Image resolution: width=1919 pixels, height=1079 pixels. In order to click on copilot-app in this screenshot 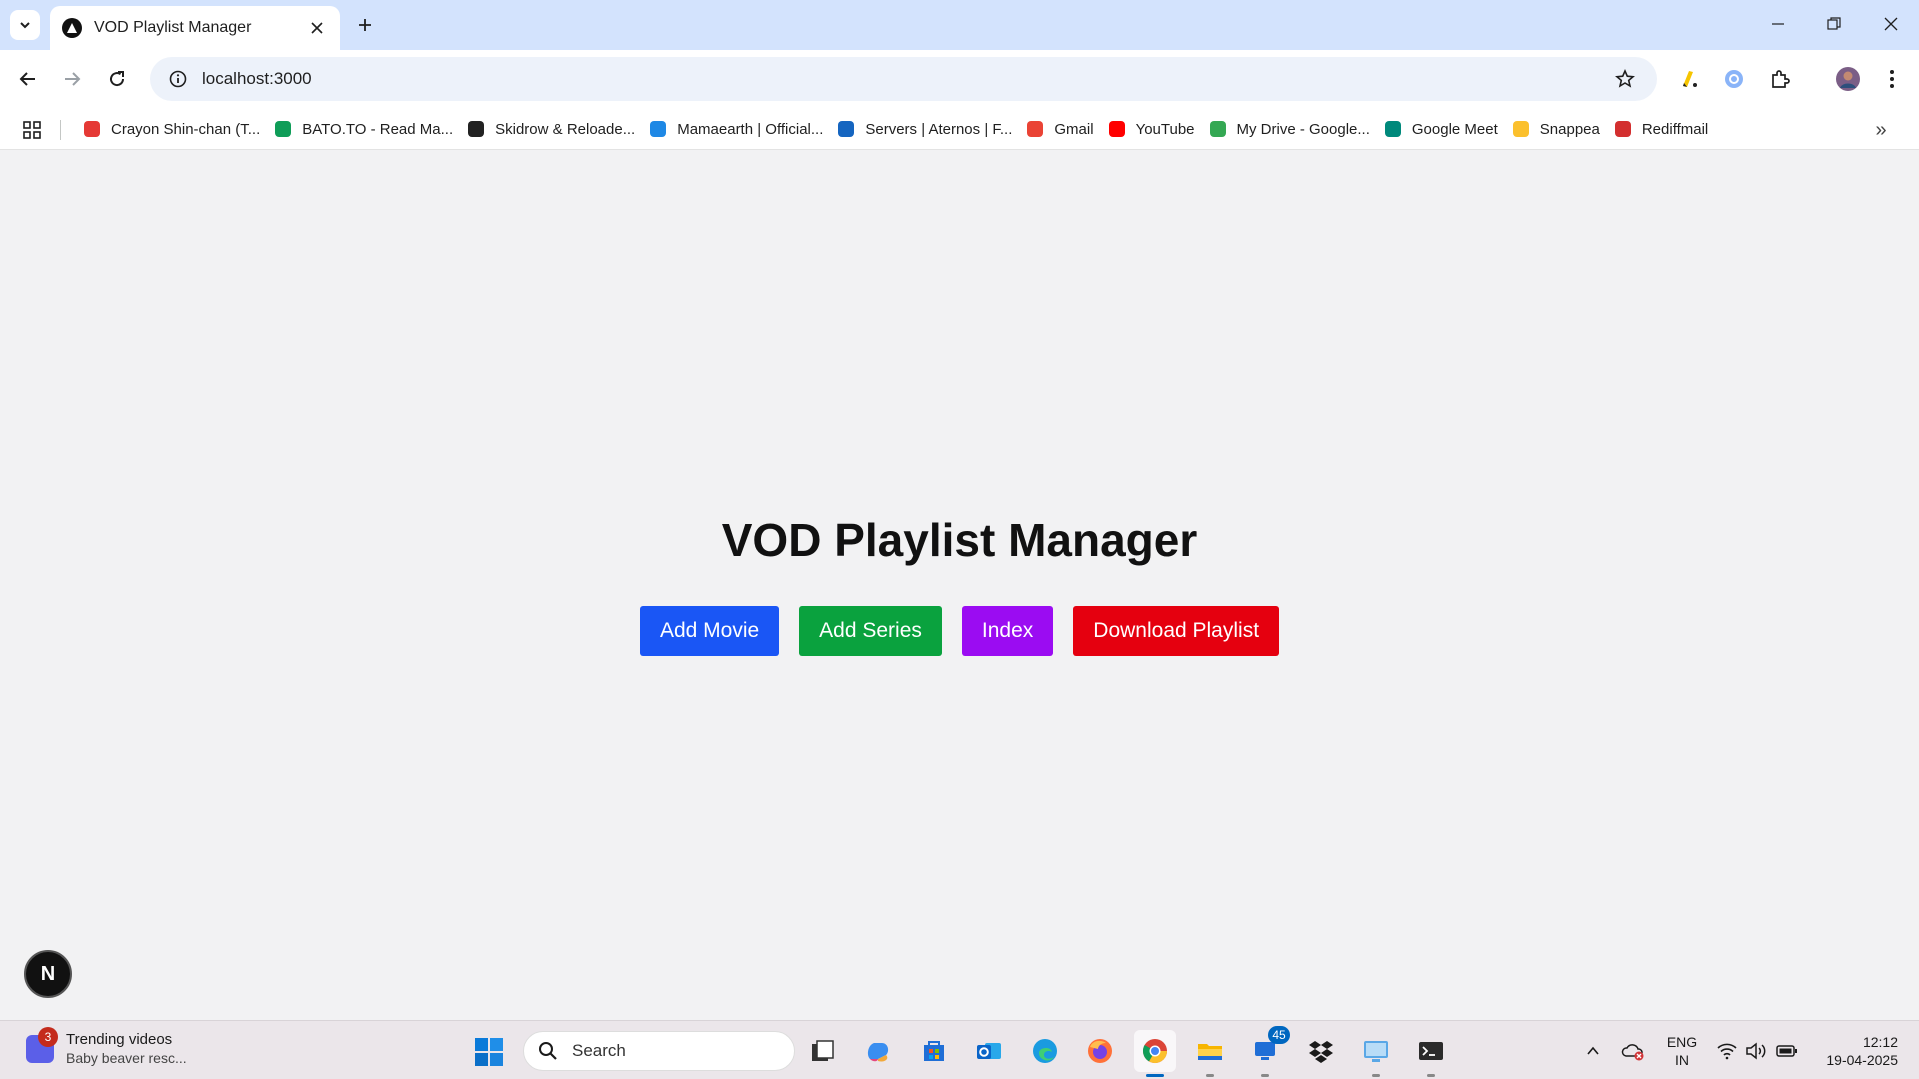, I will do `click(878, 1051)`.